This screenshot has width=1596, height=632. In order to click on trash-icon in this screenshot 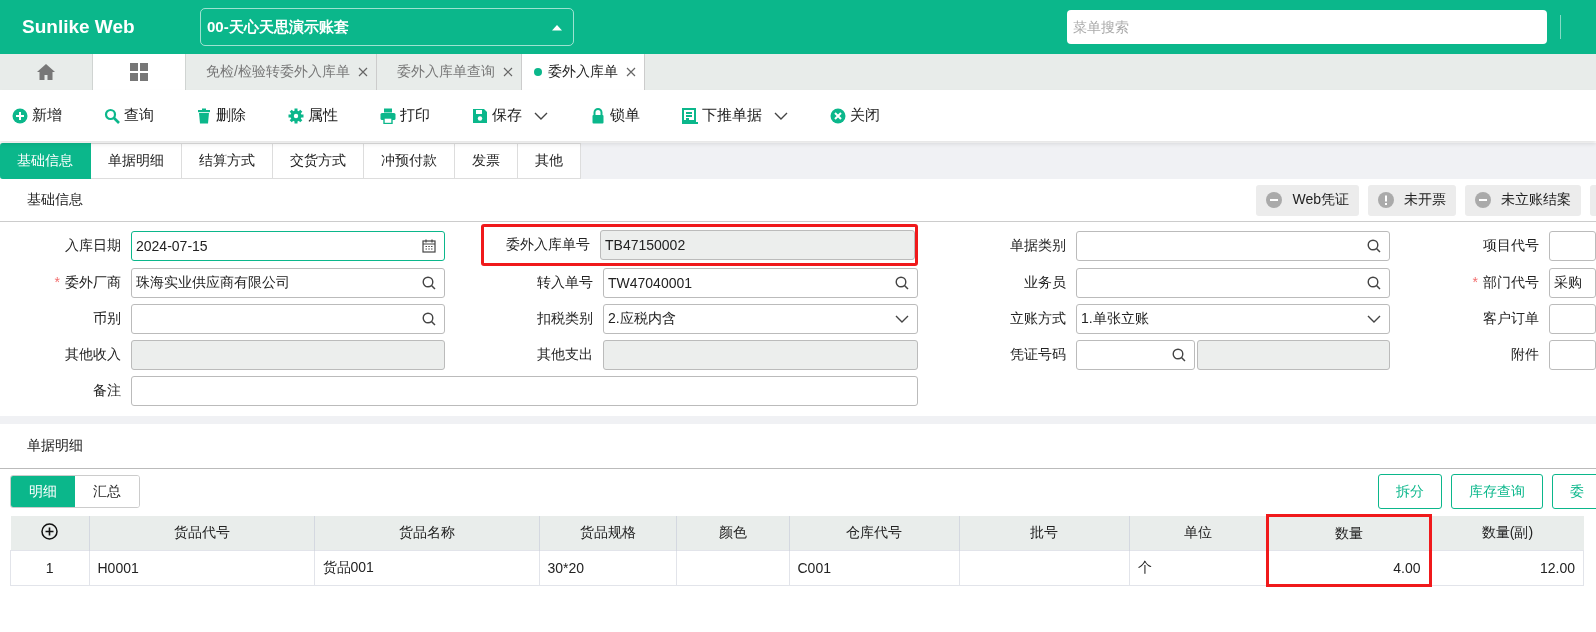, I will do `click(204, 115)`.